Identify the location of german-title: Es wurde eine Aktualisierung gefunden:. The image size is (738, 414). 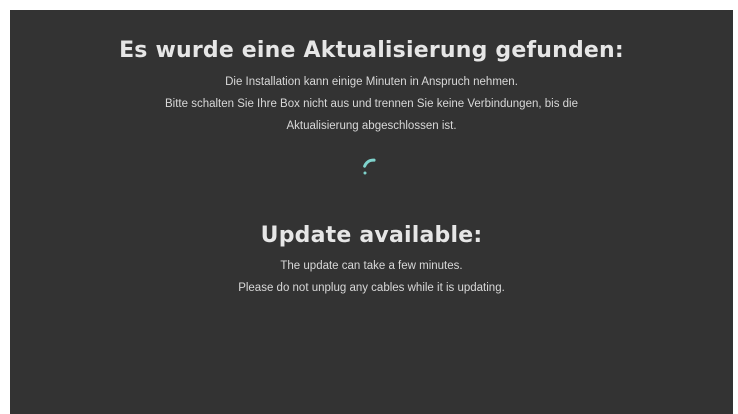
(371, 50).